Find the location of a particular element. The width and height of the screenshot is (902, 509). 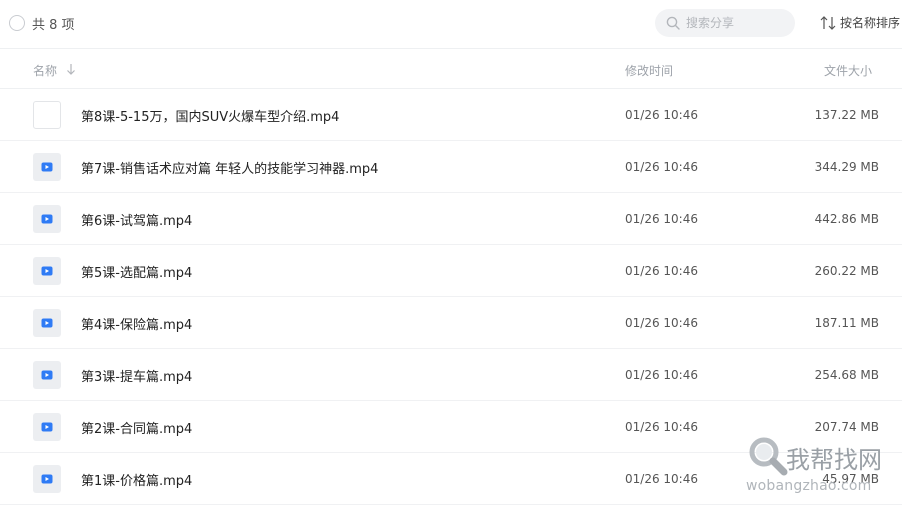

toolbar: 共 8 项 按名称排序 is located at coordinates (451, 23).